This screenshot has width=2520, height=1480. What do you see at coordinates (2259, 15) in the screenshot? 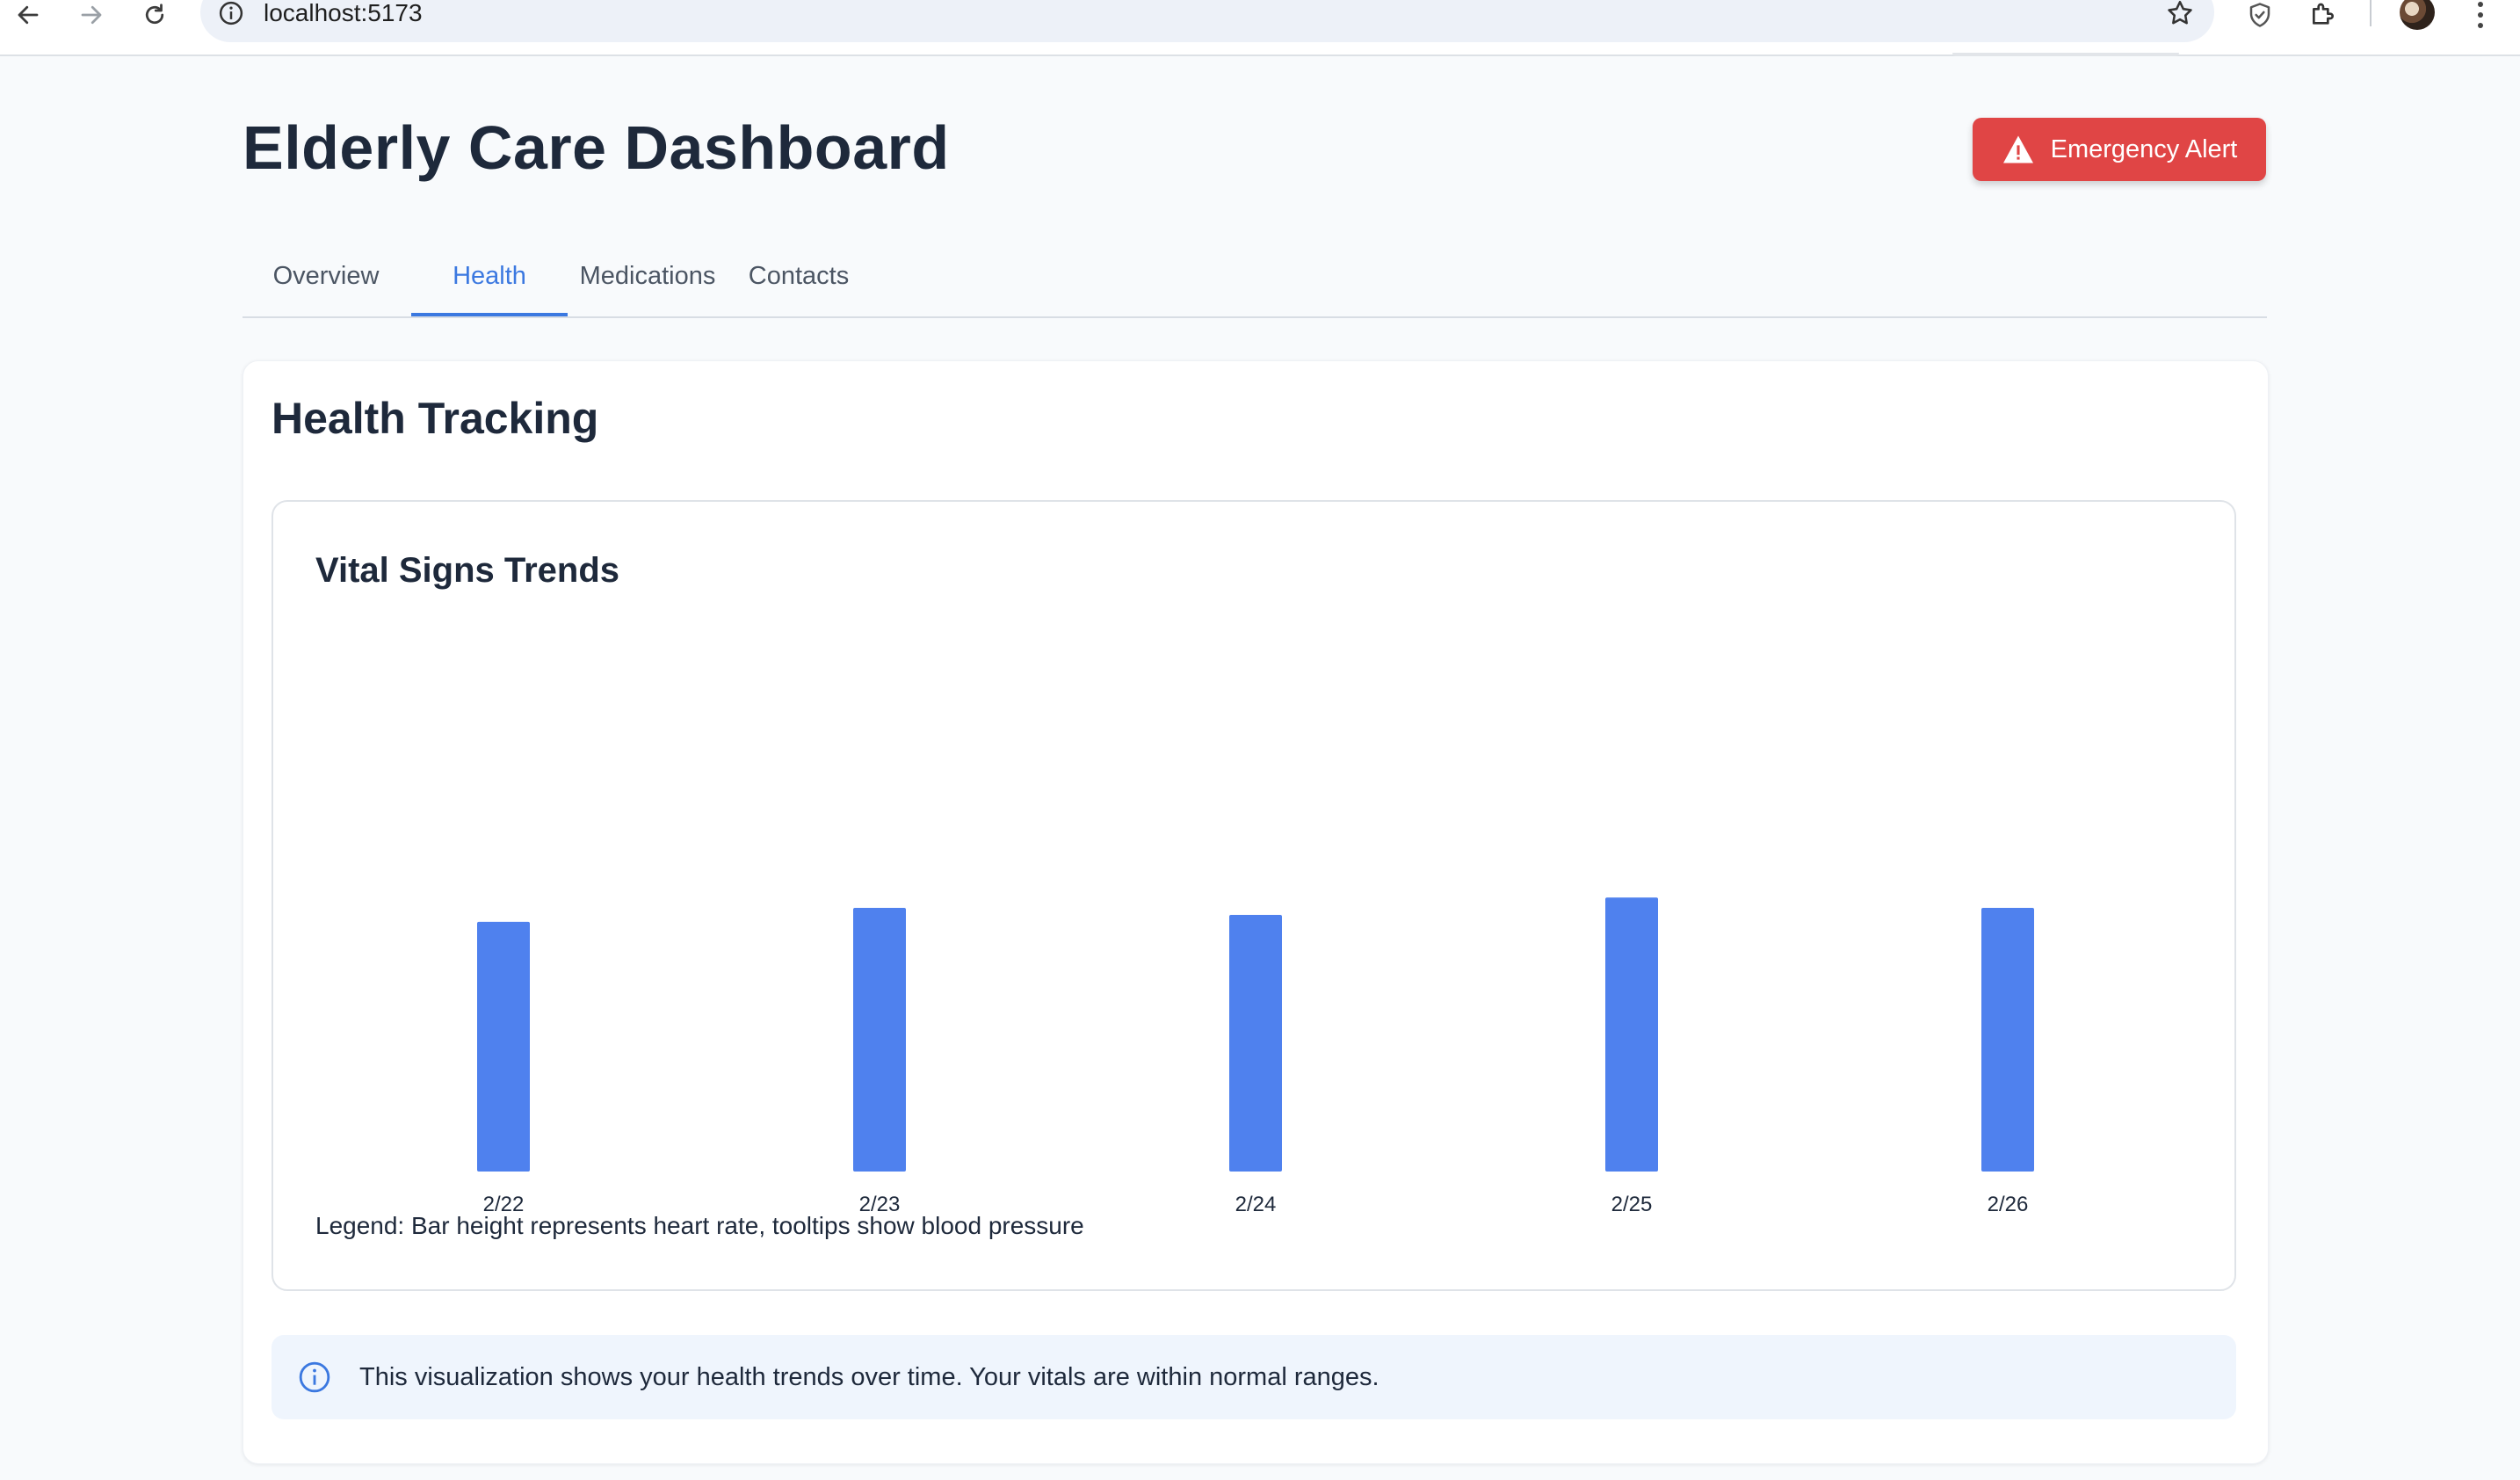
I see `shield-icon` at bounding box center [2259, 15].